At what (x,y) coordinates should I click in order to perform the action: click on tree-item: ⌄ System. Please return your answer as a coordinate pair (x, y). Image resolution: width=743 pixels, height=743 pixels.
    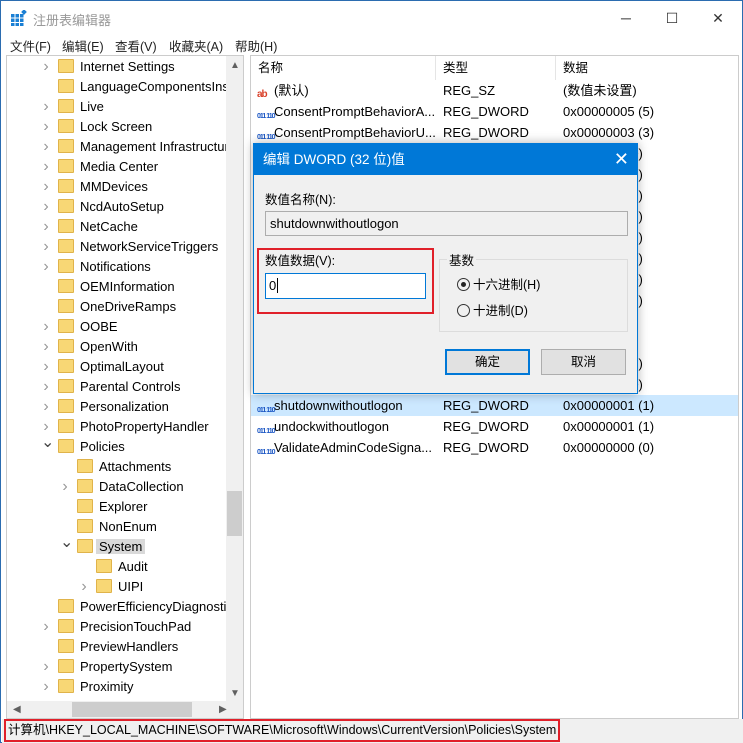
    Looking at the image, I should click on (103, 545).